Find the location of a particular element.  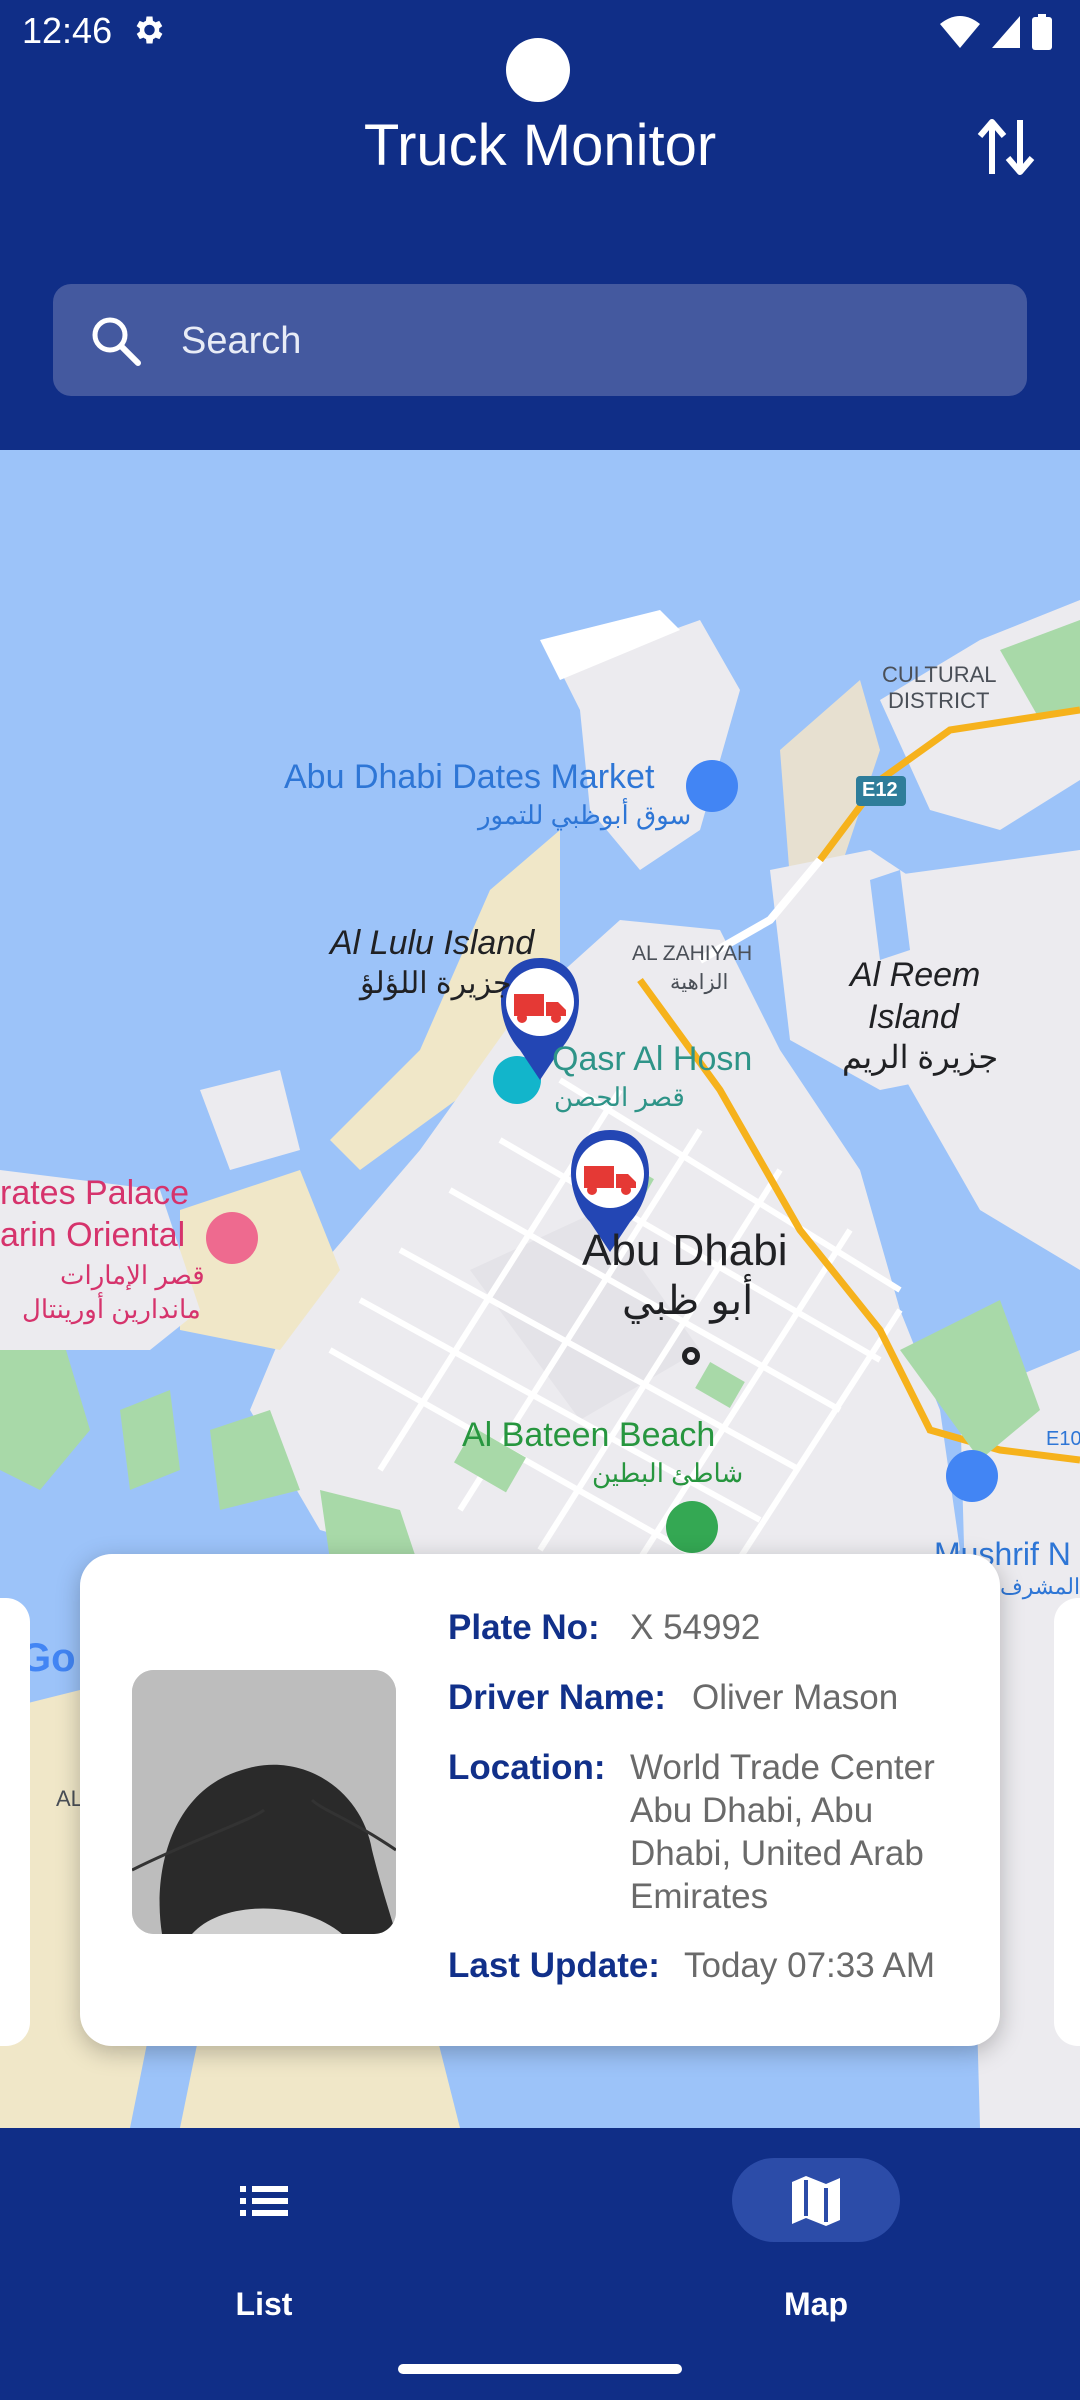

map-label-e10: E10 is located at coordinates (1063, 1439).